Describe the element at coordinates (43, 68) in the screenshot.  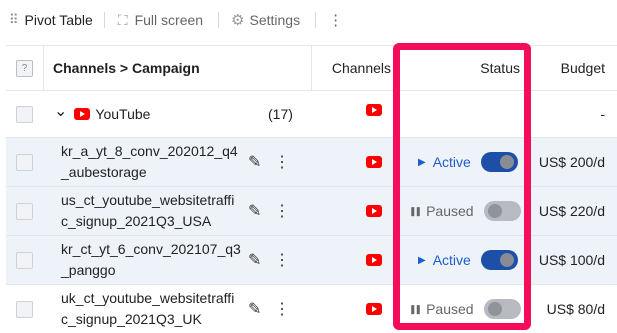
I see `column-divider` at that location.